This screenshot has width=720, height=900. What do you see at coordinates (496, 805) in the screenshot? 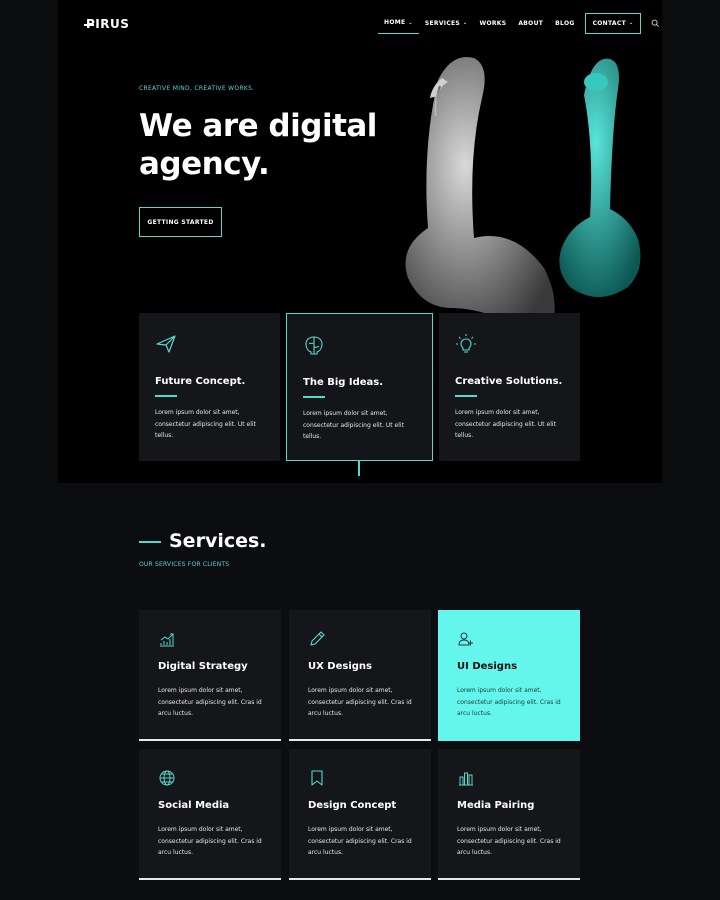
I see `service-title: Media Pairing` at bounding box center [496, 805].